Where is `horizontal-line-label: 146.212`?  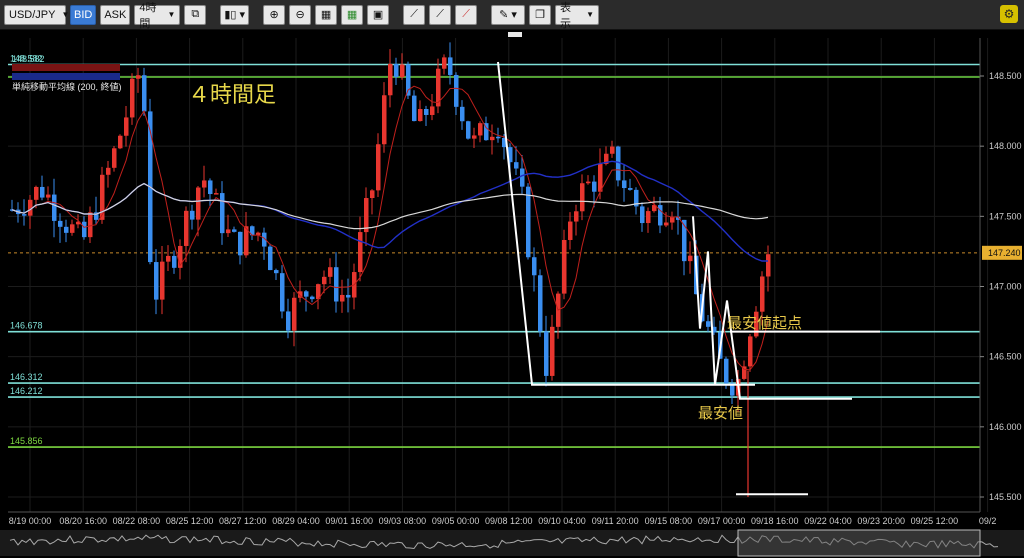 horizontal-line-label: 146.212 is located at coordinates (26, 391).